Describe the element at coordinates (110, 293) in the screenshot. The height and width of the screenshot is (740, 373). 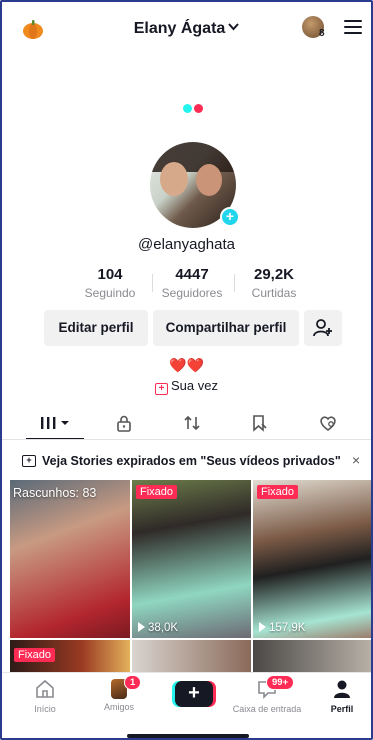
I see `stat-label: Seguindo` at that location.